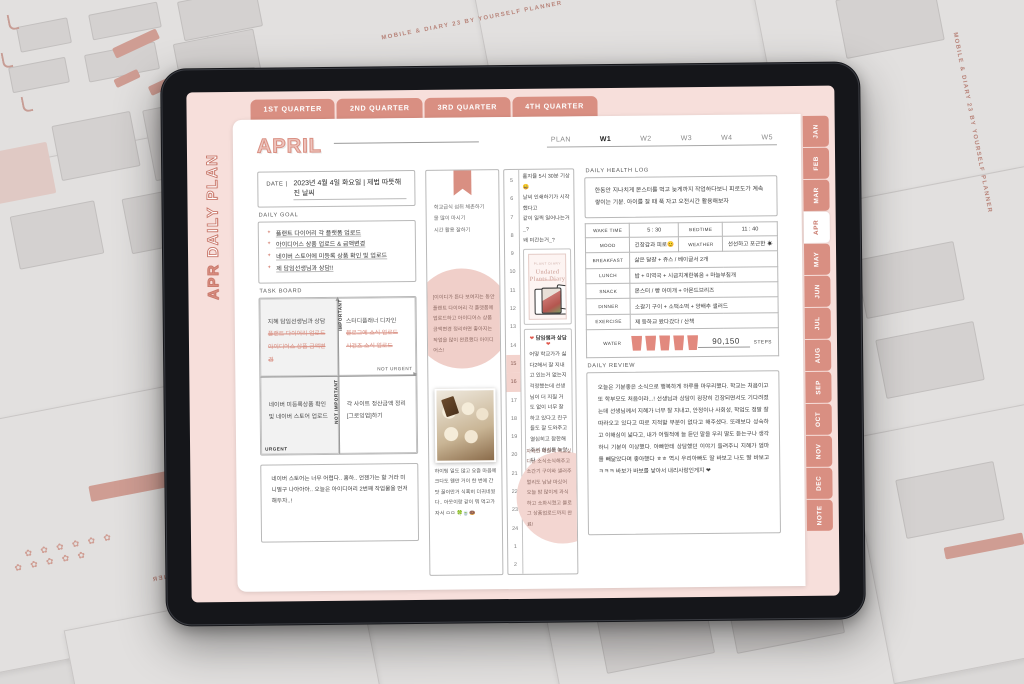 The image size is (1024, 684). Describe the element at coordinates (561, 139) in the screenshot. I see `week-option-plan: PLAN` at that location.